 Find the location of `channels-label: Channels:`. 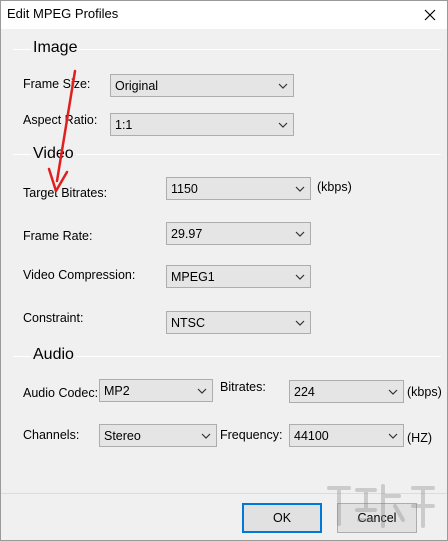

channels-label: Channels: is located at coordinates (51, 435).